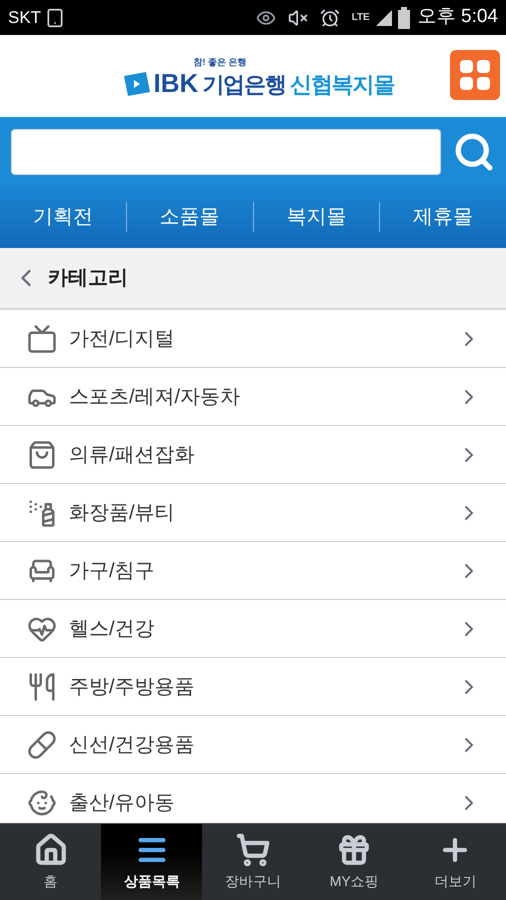  I want to click on search-field, so click(226, 151).